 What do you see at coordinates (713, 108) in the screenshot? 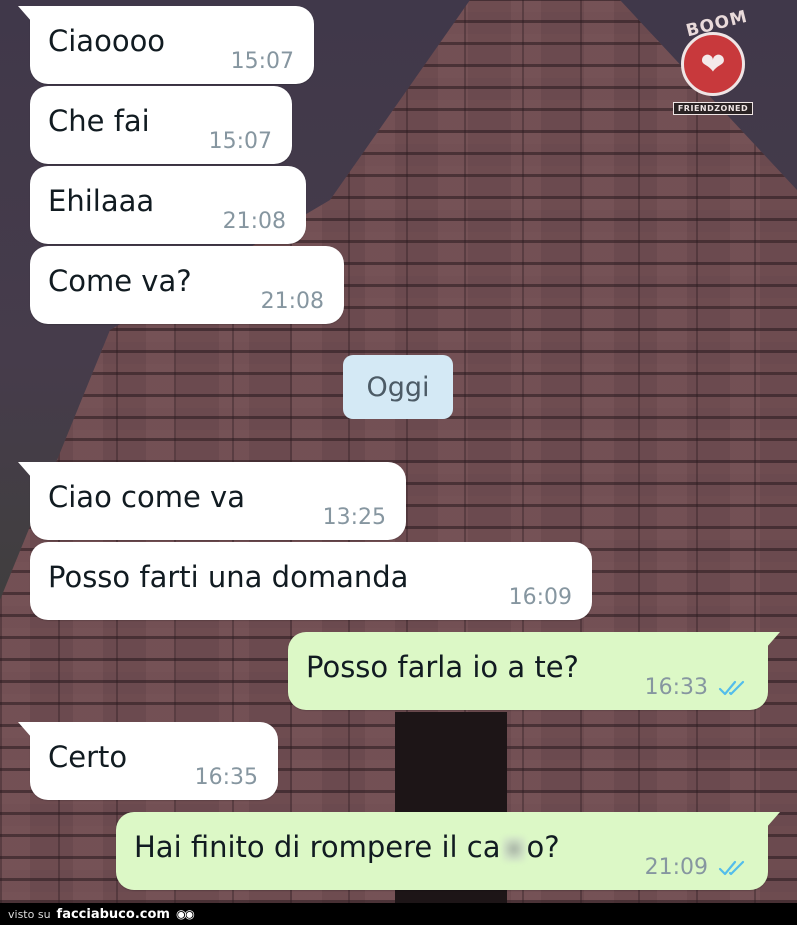
I see `friendzoned-label: FRIENDZONED` at bounding box center [713, 108].